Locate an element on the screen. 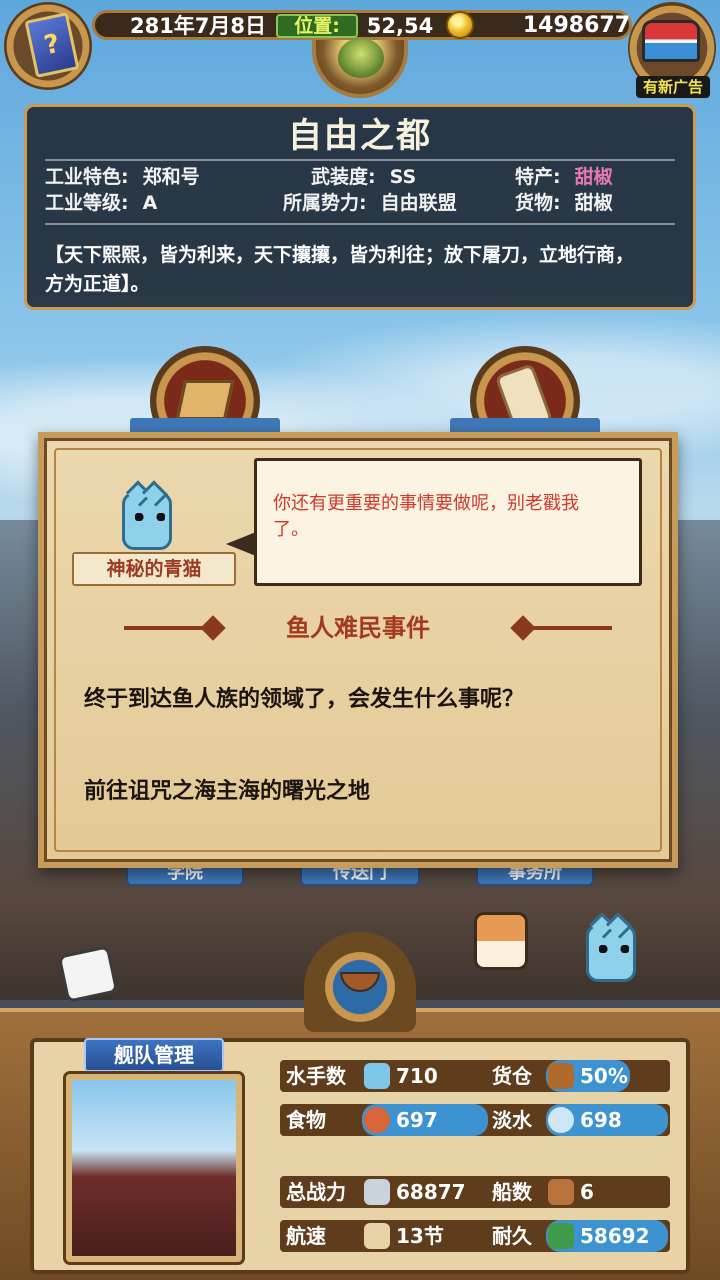 This screenshot has height=1280, width=720. water-label: 淡水 is located at coordinates (512, 1120).